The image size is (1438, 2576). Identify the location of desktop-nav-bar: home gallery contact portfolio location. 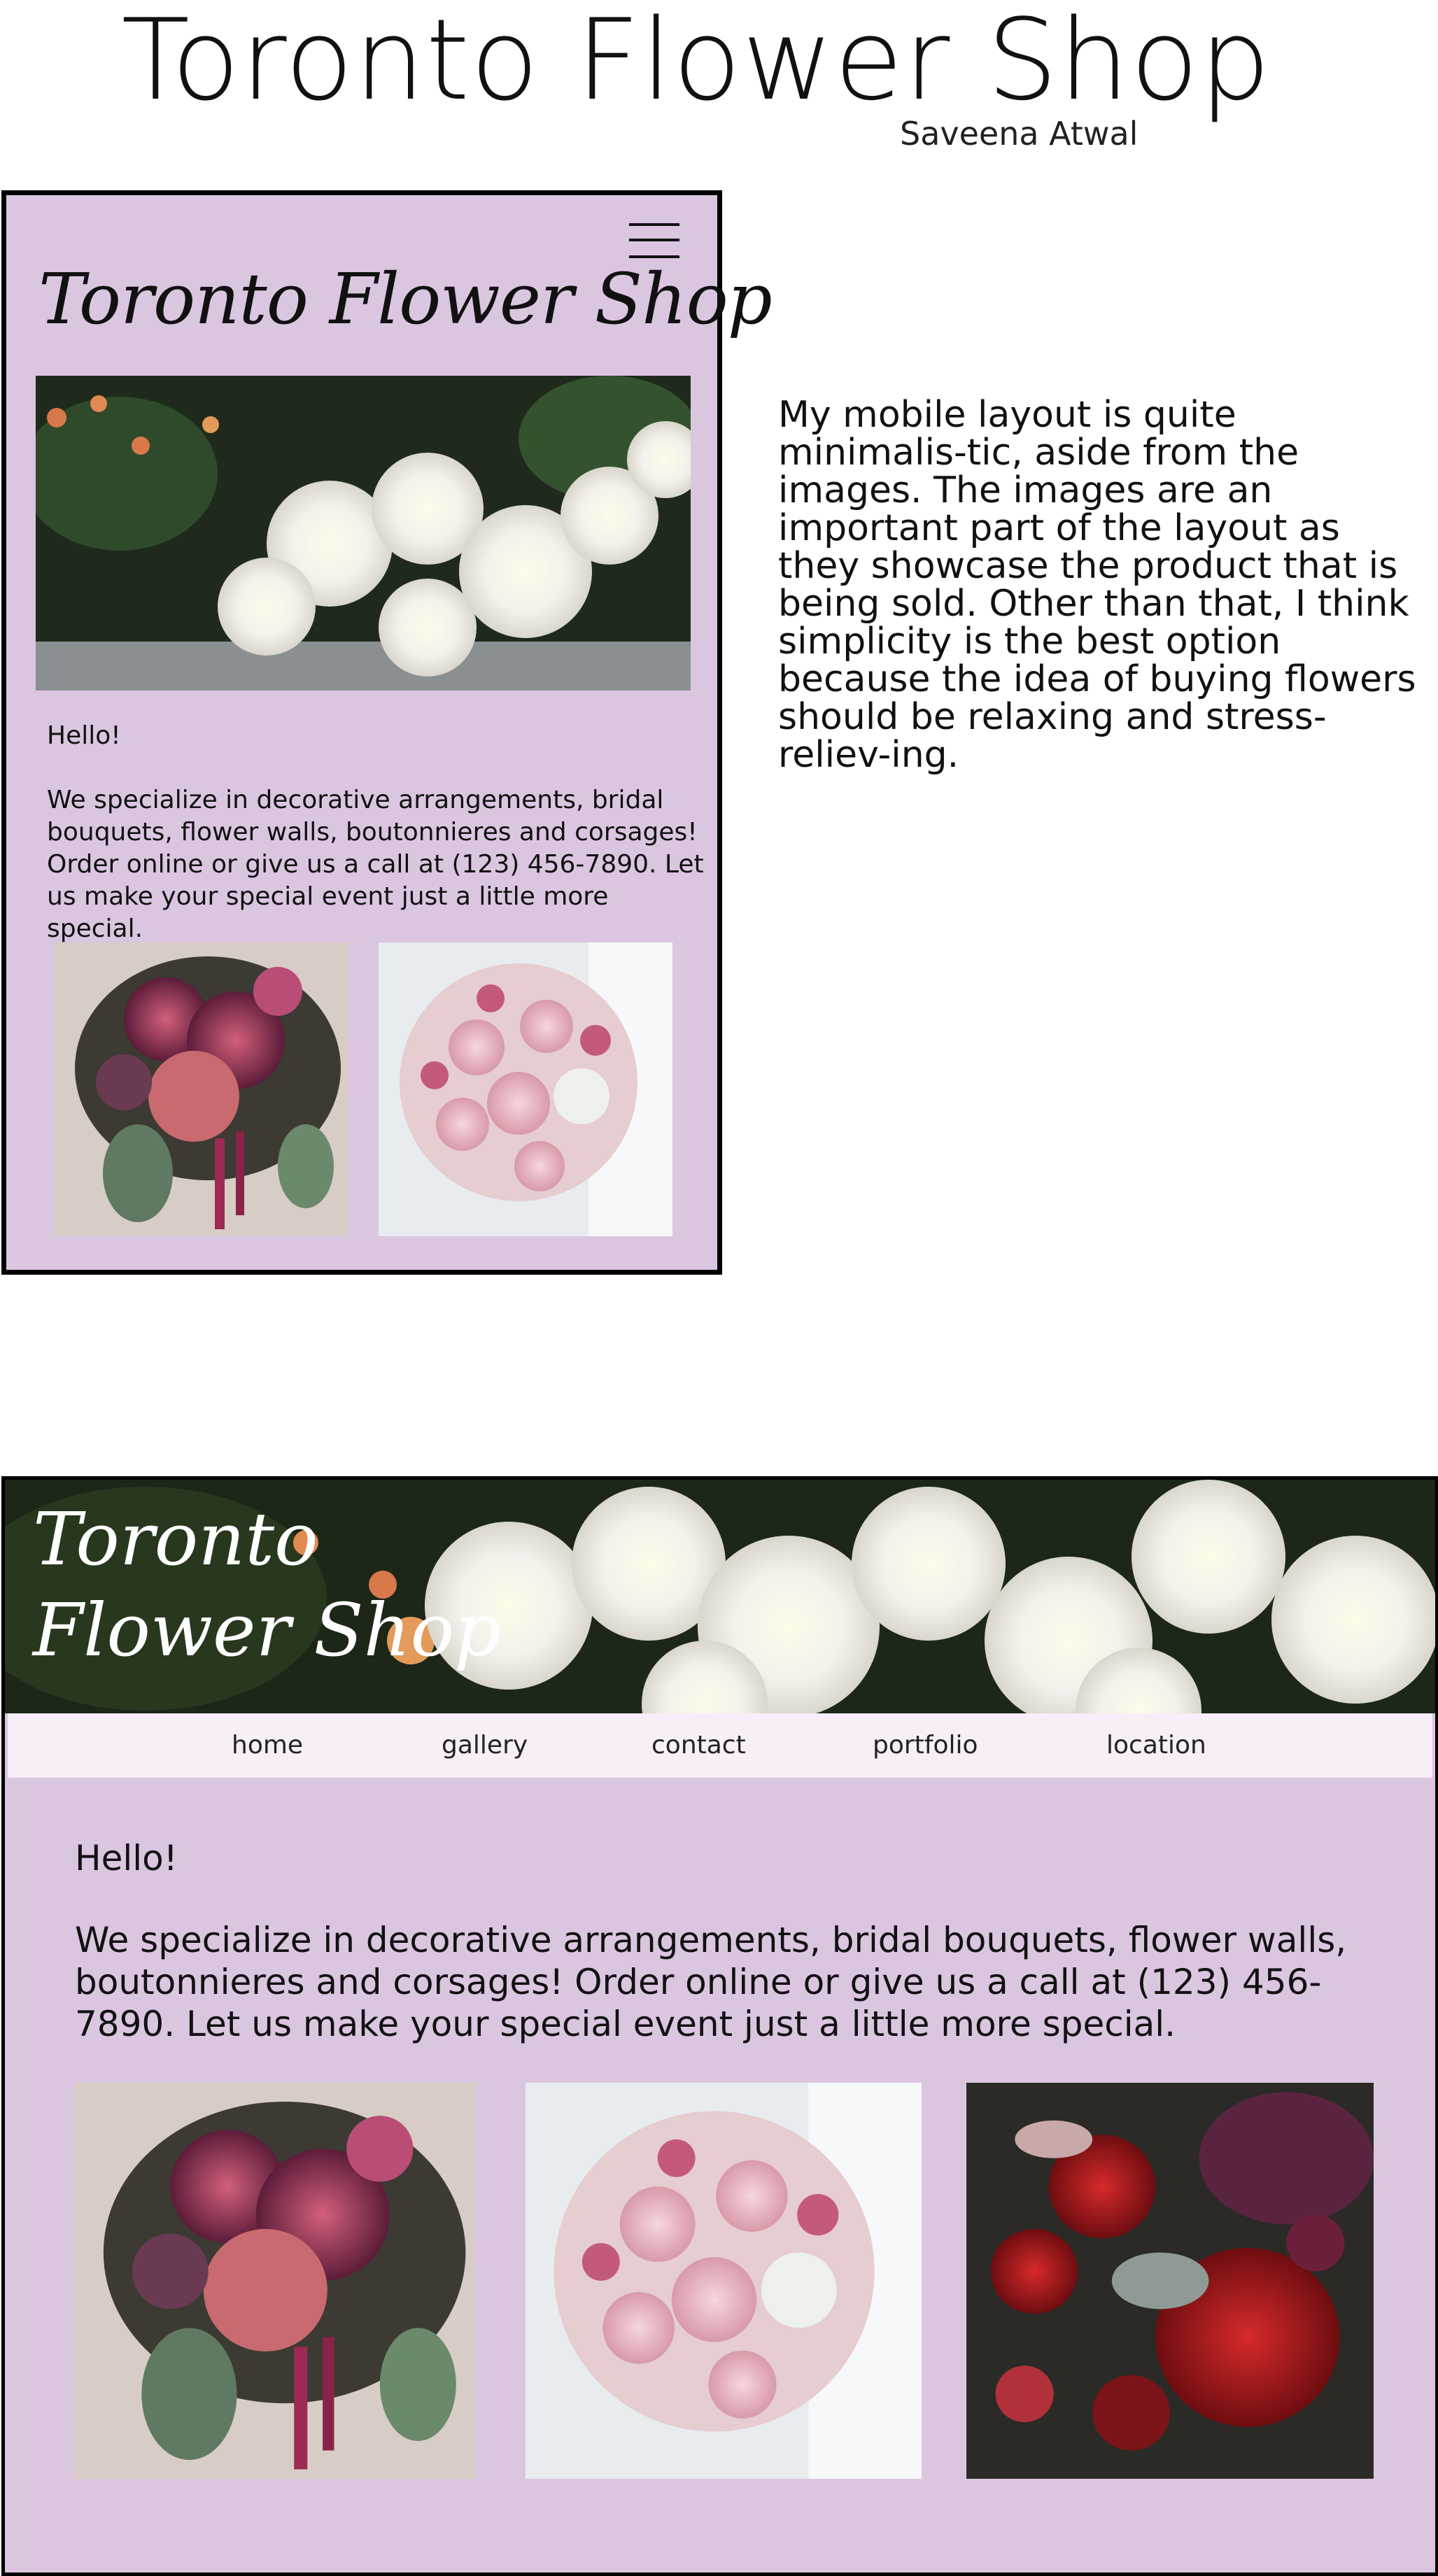
(720, 1745).